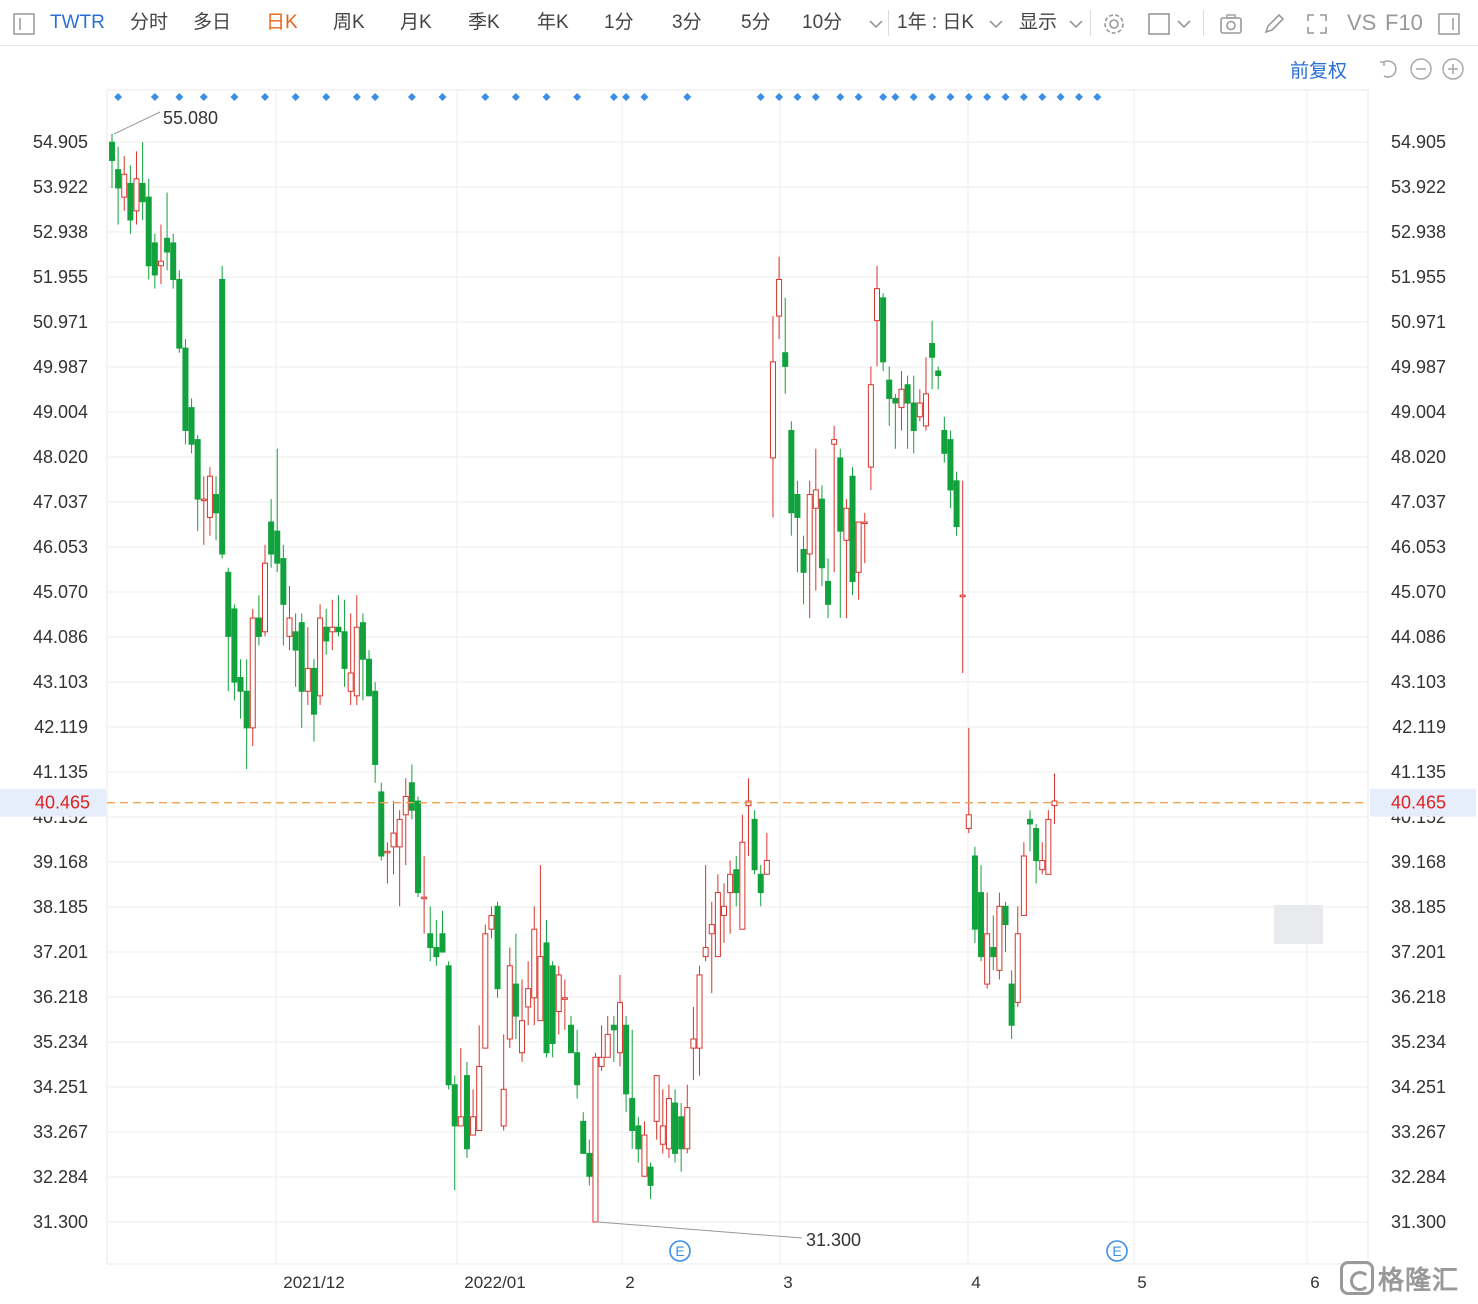  Describe the element at coordinates (1114, 24) in the screenshot. I see `gear-icon` at that location.